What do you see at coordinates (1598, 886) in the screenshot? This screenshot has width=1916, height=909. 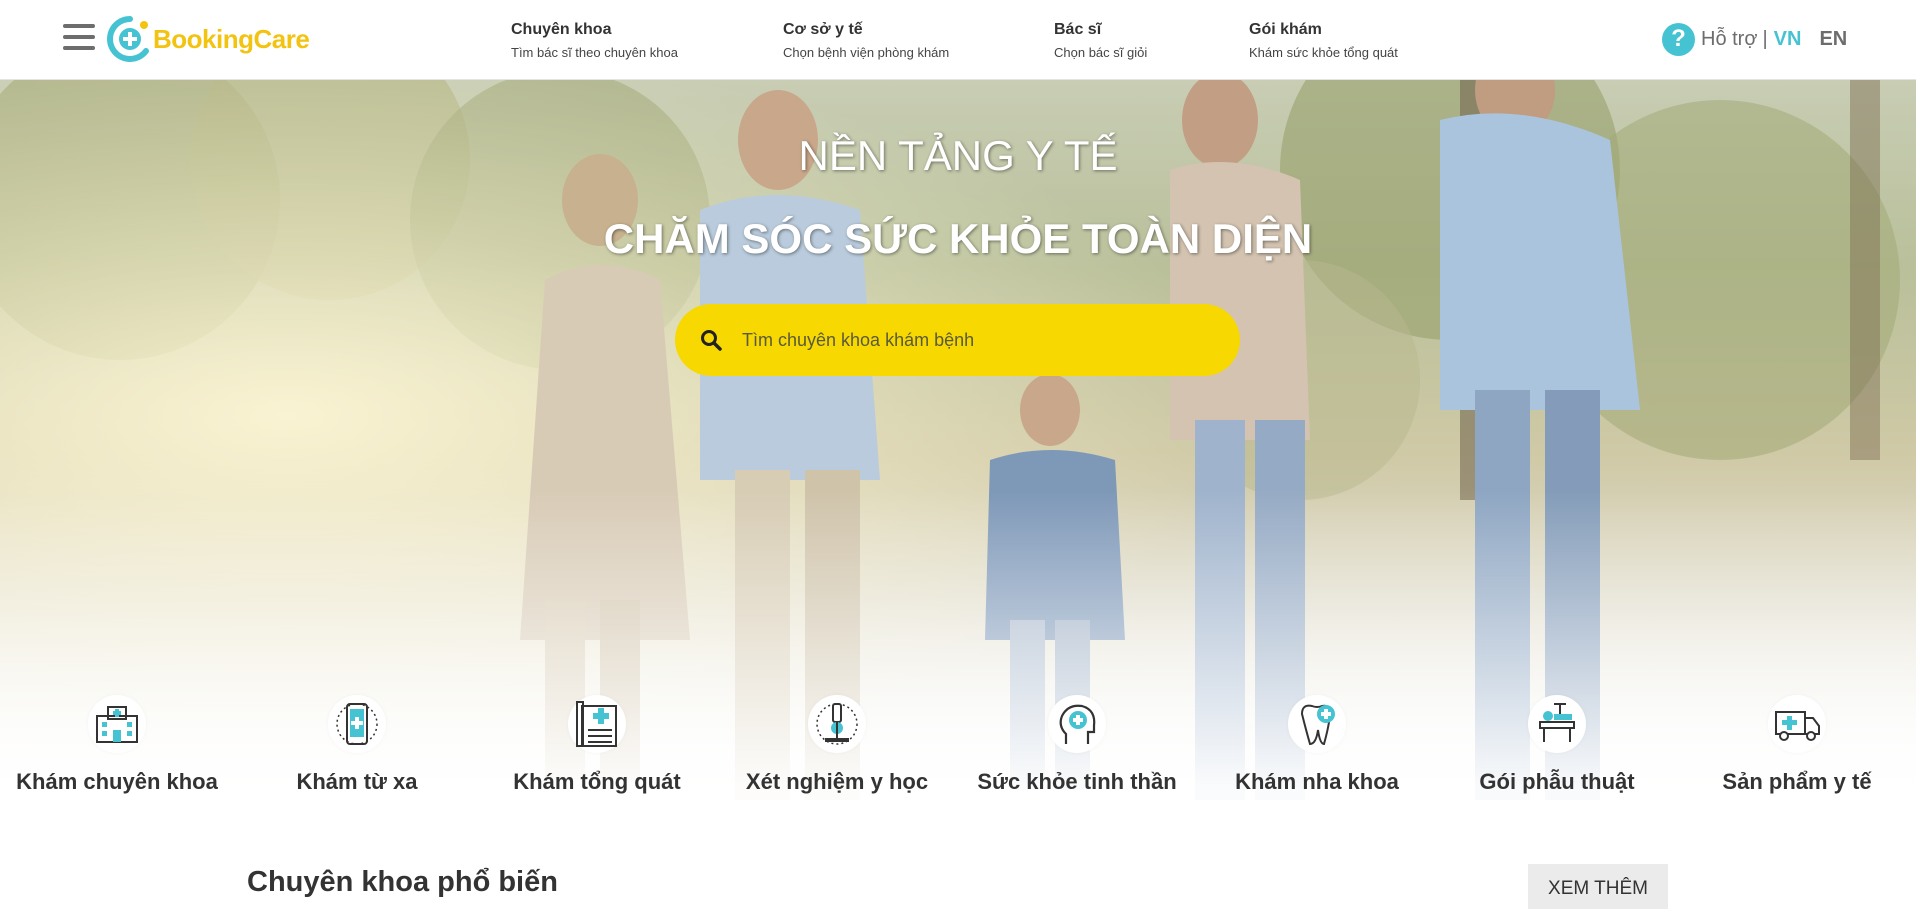 I see `see-more-button: XEM THÊM` at bounding box center [1598, 886].